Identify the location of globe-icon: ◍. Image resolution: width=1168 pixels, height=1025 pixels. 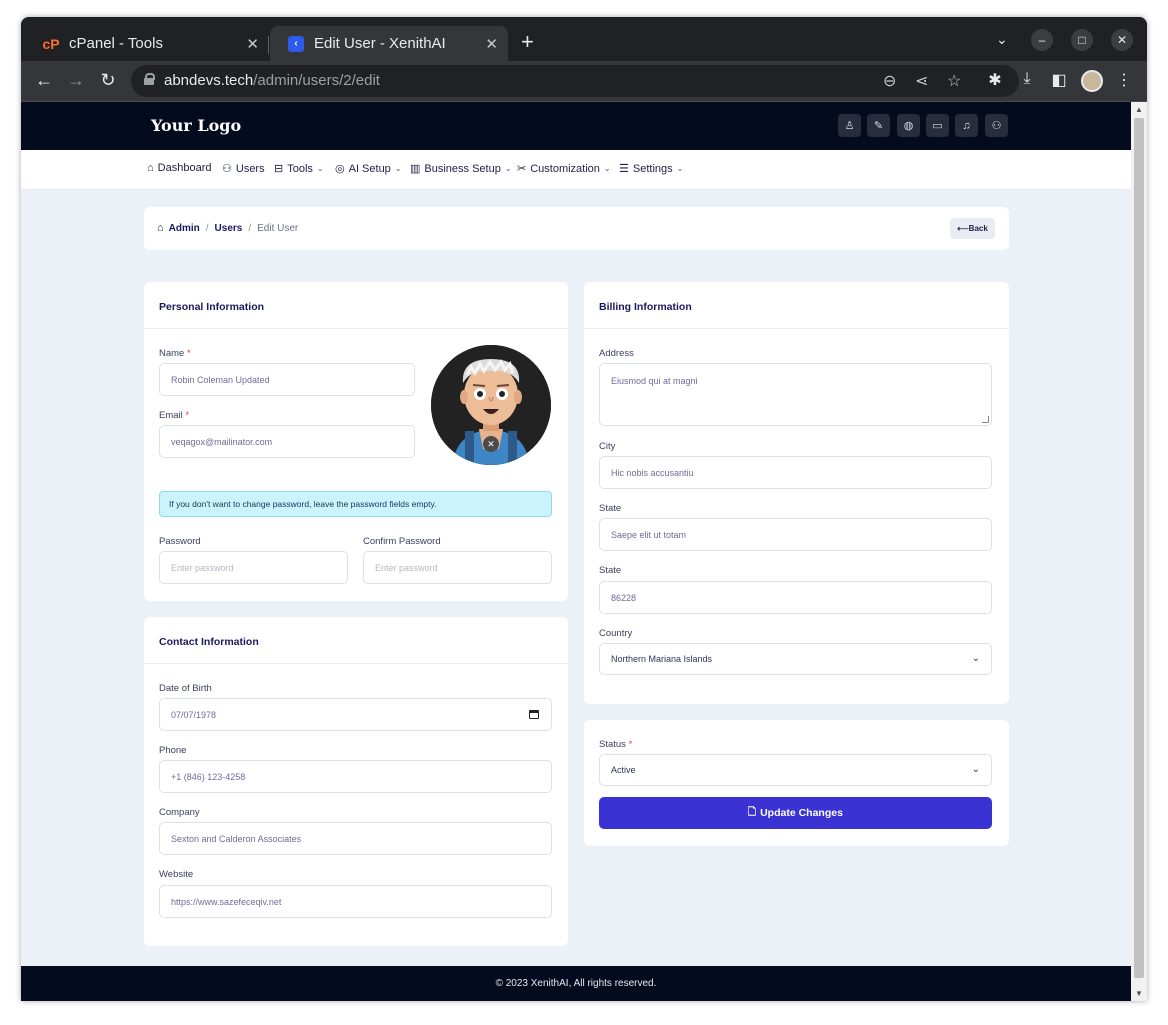
(908, 125).